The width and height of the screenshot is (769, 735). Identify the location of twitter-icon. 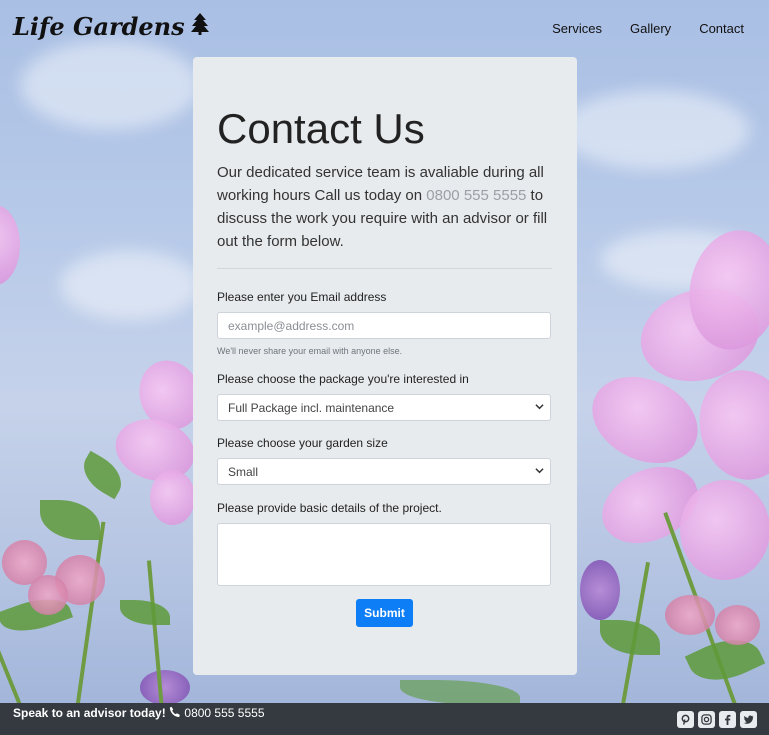
(748, 719).